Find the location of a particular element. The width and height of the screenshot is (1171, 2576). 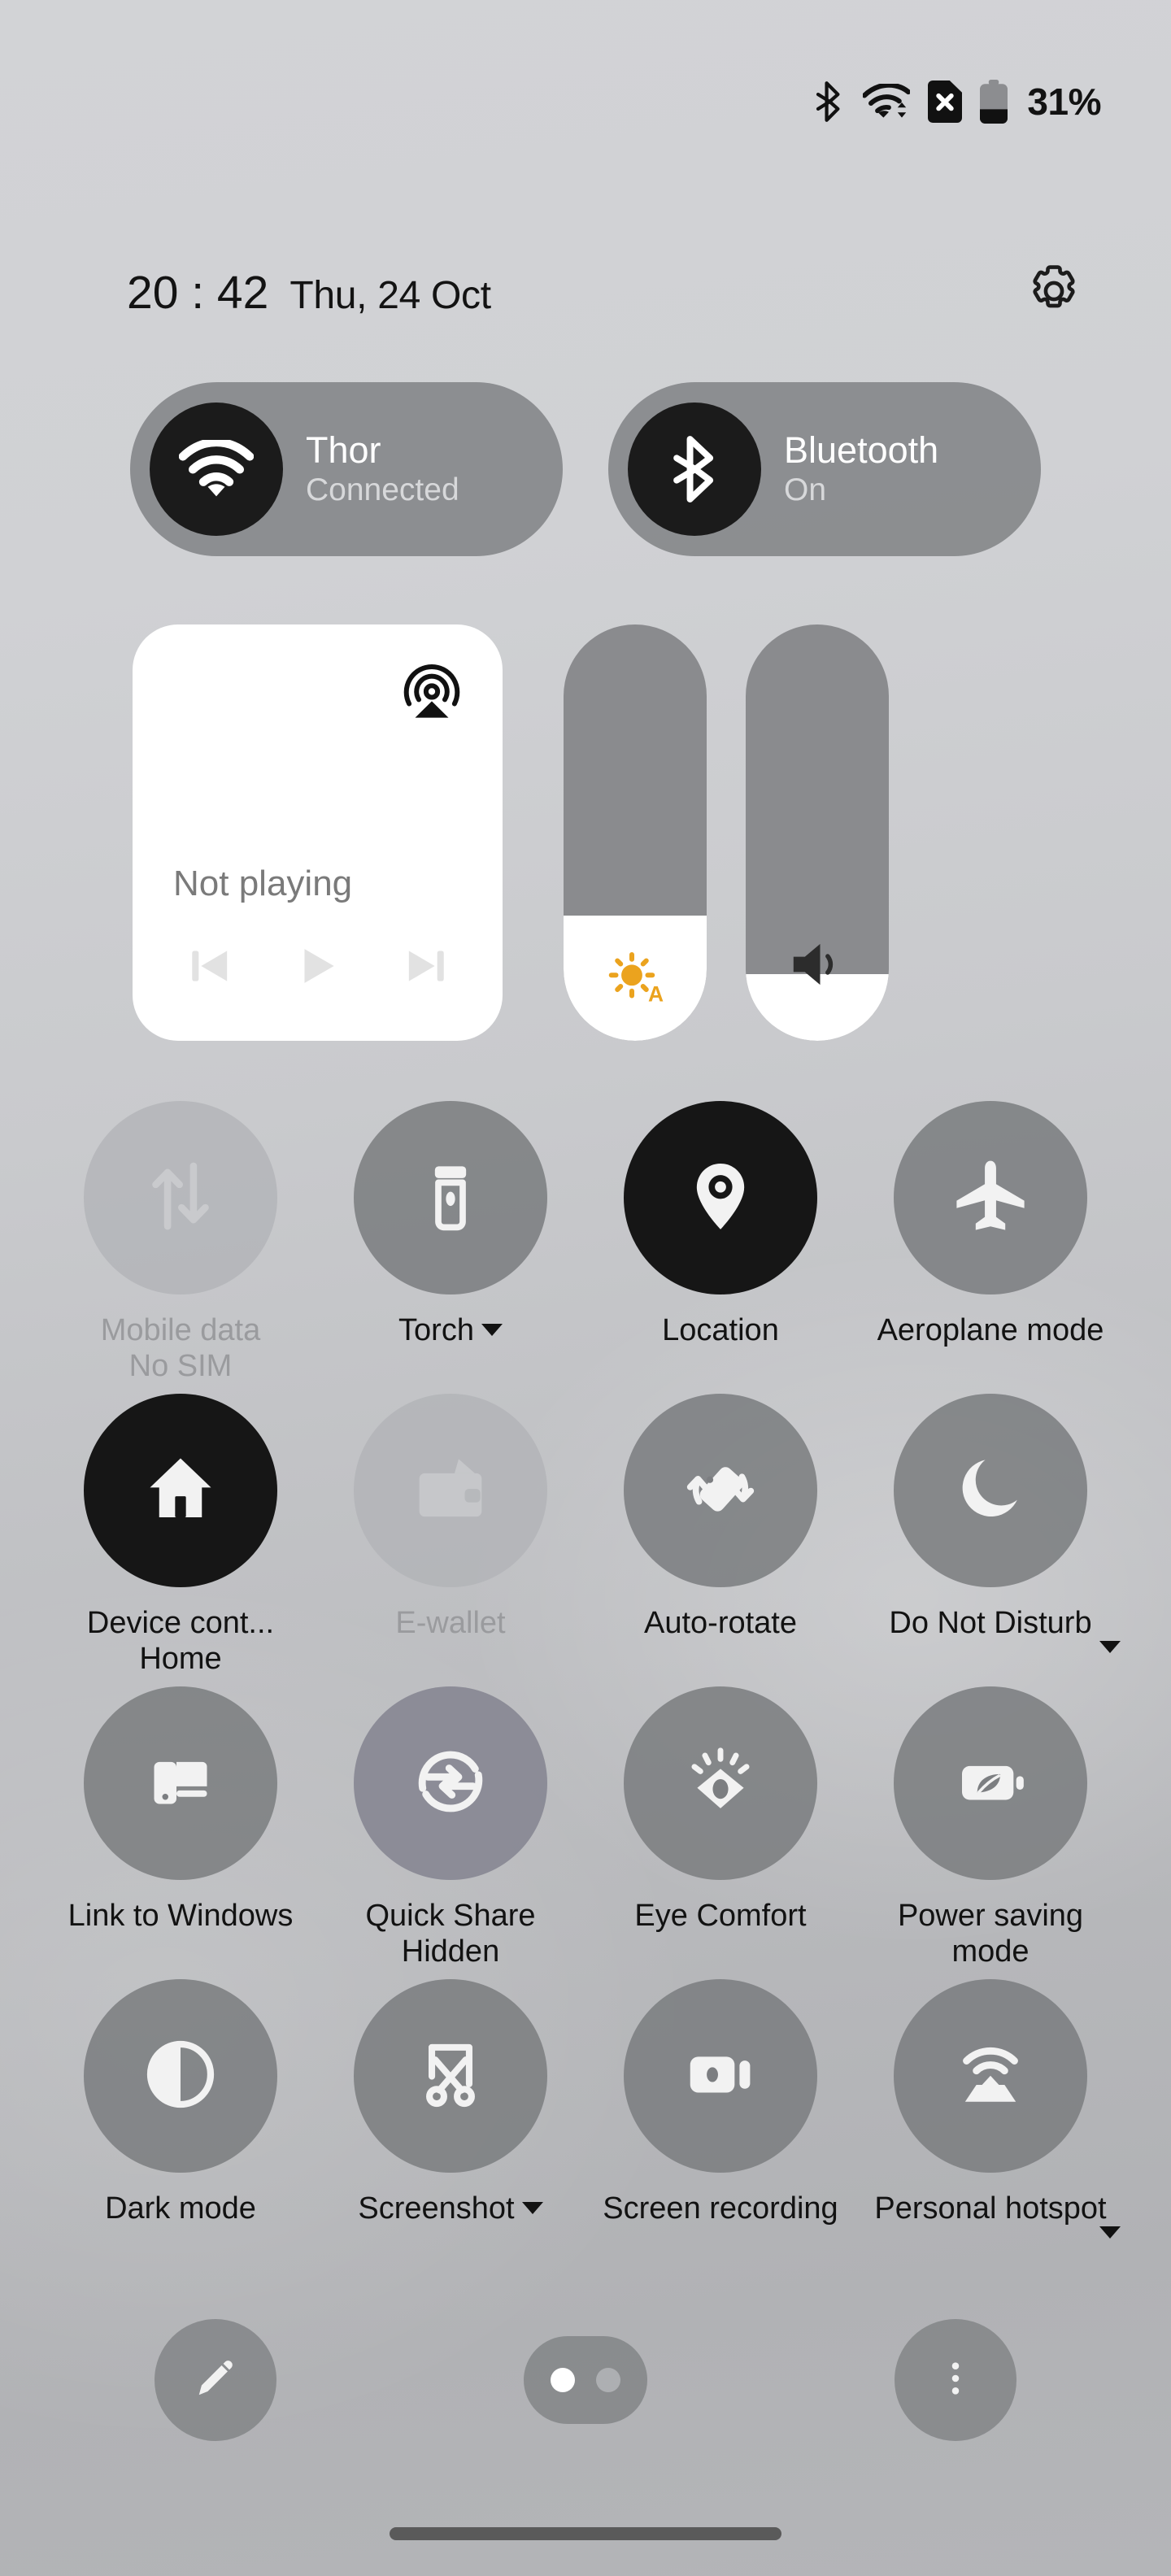

video-camera-icon is located at coordinates (721, 2077).